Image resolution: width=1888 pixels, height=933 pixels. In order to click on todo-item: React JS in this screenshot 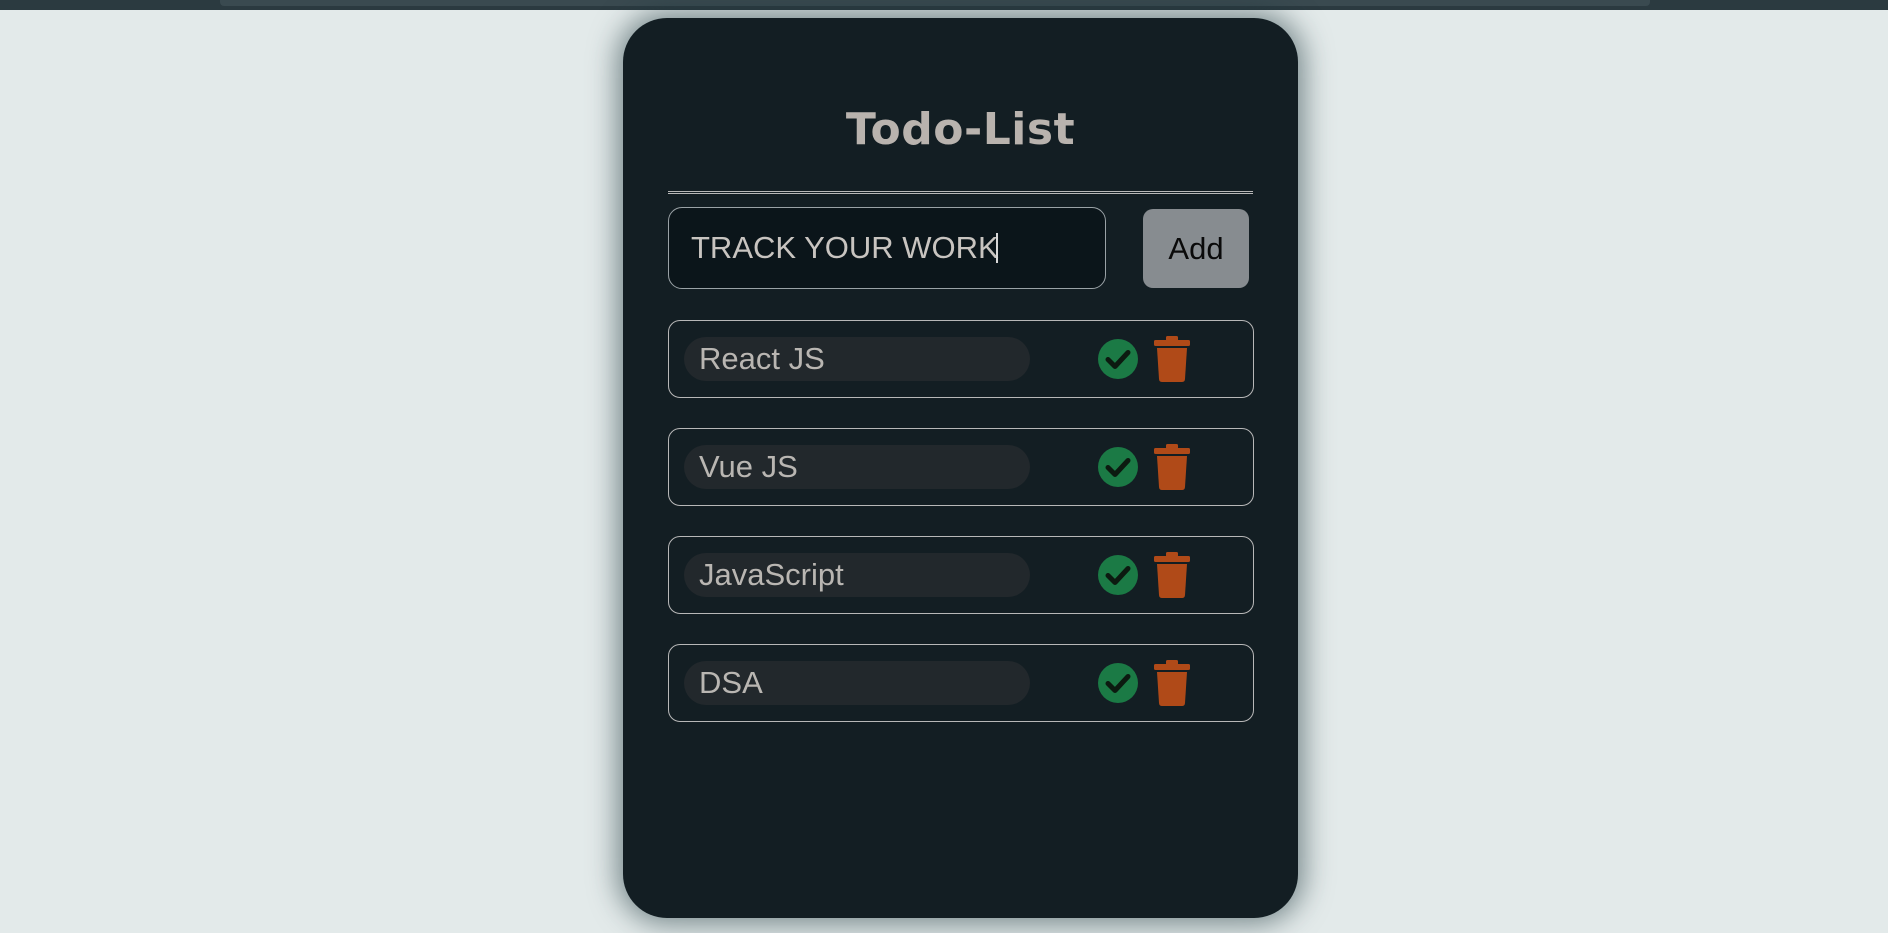, I will do `click(961, 359)`.